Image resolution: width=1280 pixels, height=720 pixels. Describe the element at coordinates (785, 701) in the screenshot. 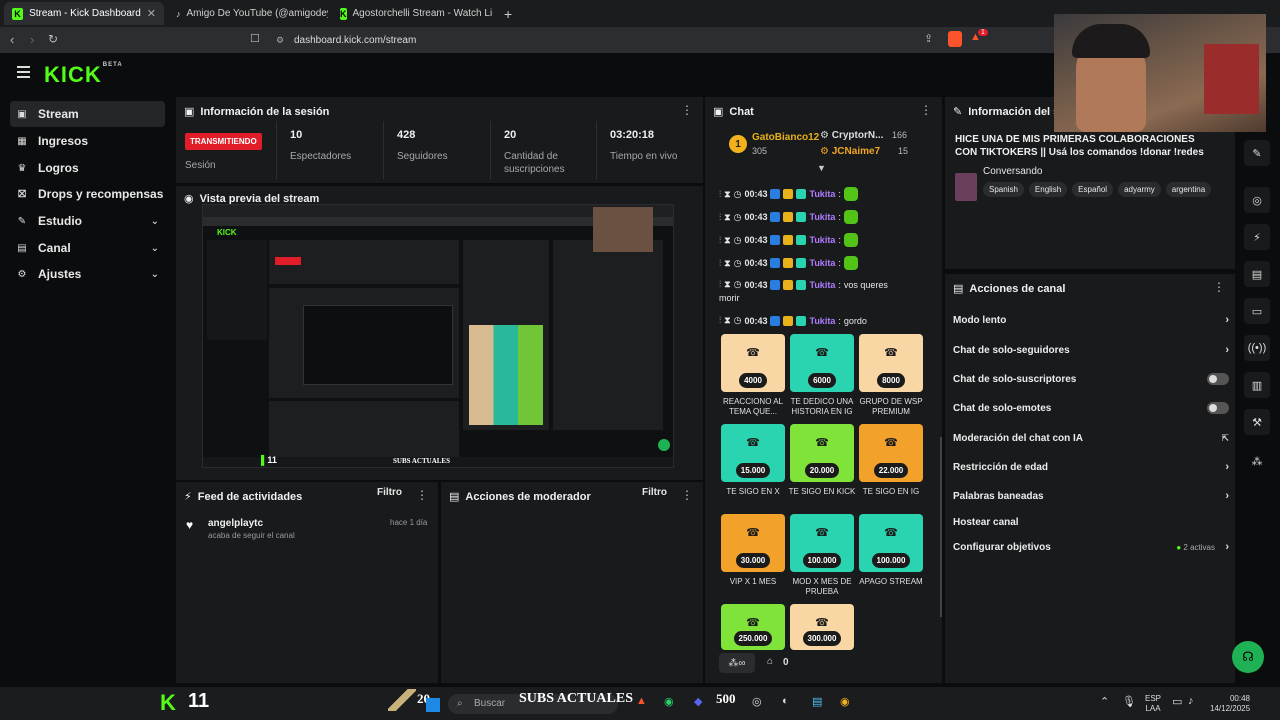

I see `obs-icon: ◐` at that location.